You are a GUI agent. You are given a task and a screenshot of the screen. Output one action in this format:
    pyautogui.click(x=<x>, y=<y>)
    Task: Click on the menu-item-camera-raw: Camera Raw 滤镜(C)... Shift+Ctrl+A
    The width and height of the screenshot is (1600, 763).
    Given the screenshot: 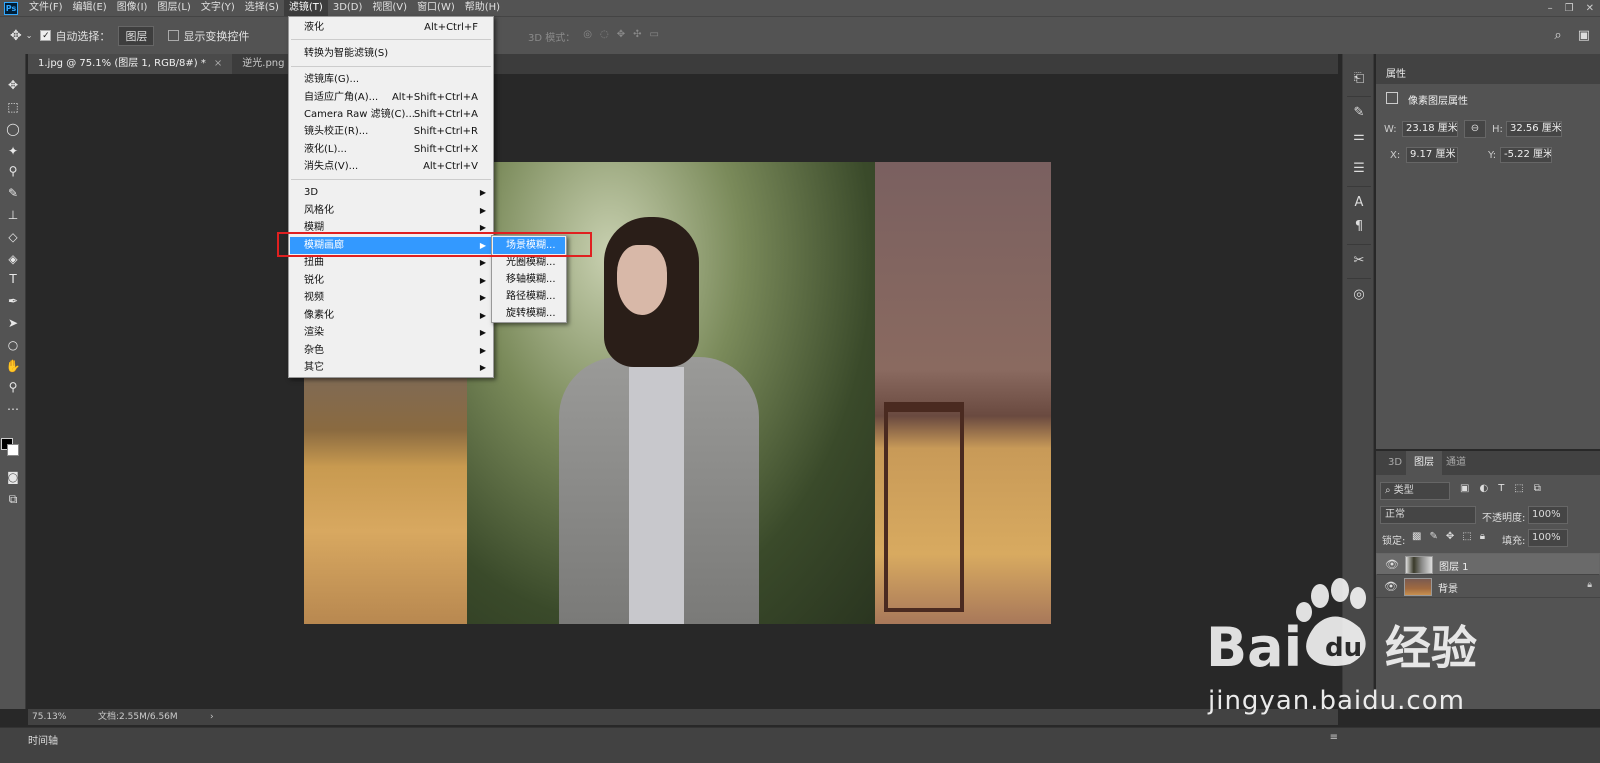 What is the action you would take?
    pyautogui.click(x=391, y=114)
    